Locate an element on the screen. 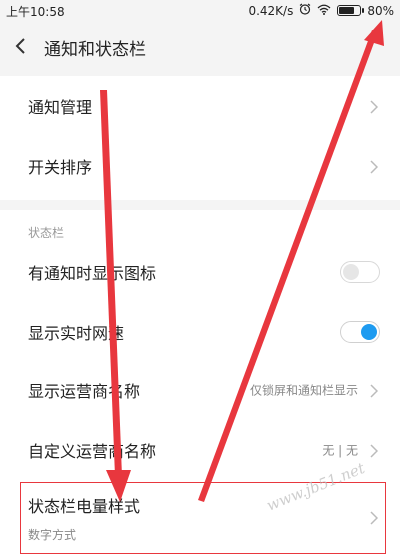 The image size is (400, 559). show-carrier-name-label: 显示运营商名称 is located at coordinates (84, 391).